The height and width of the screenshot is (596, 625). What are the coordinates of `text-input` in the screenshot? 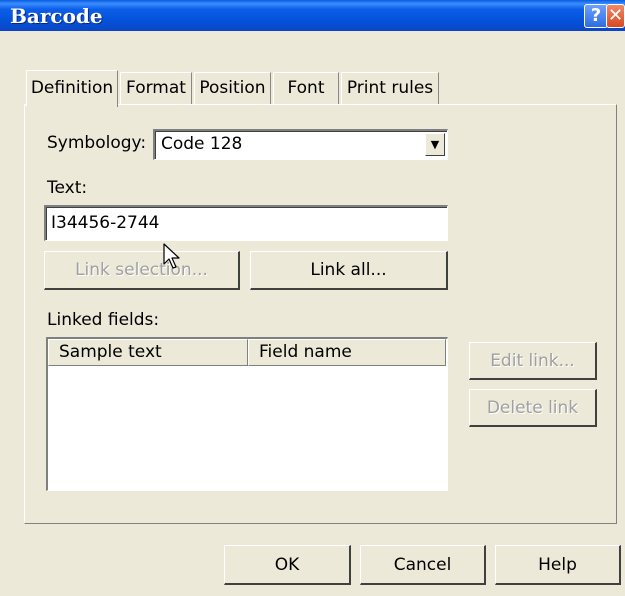 It's located at (242, 223).